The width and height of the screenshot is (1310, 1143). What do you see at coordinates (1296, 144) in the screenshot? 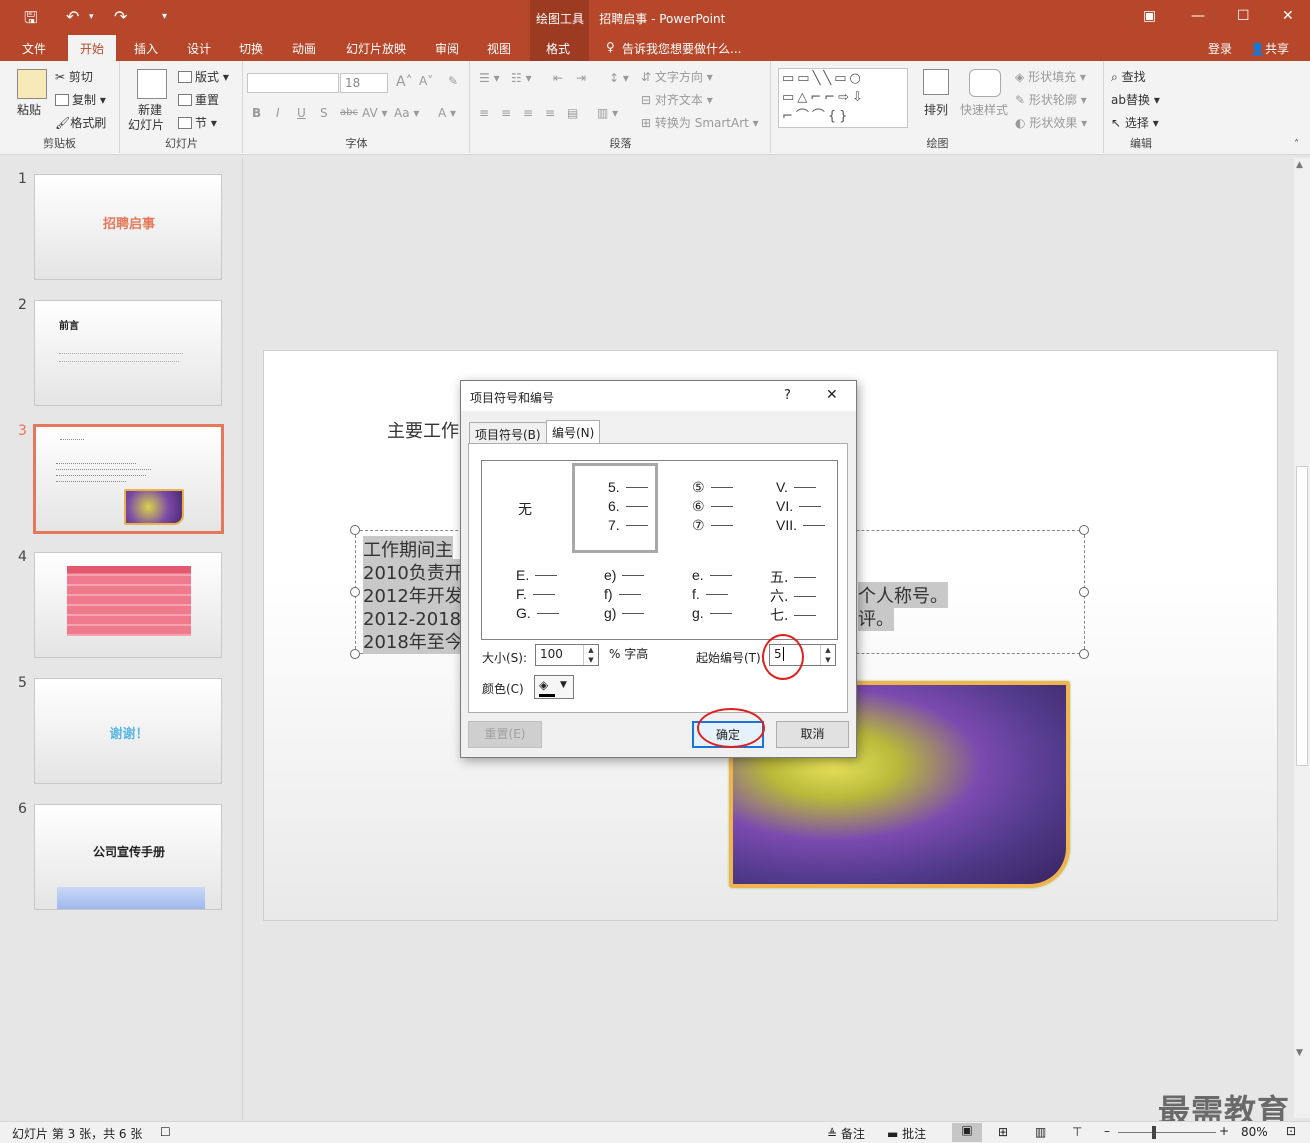
I see `collapse-ribbon-icon: ˄` at bounding box center [1296, 144].